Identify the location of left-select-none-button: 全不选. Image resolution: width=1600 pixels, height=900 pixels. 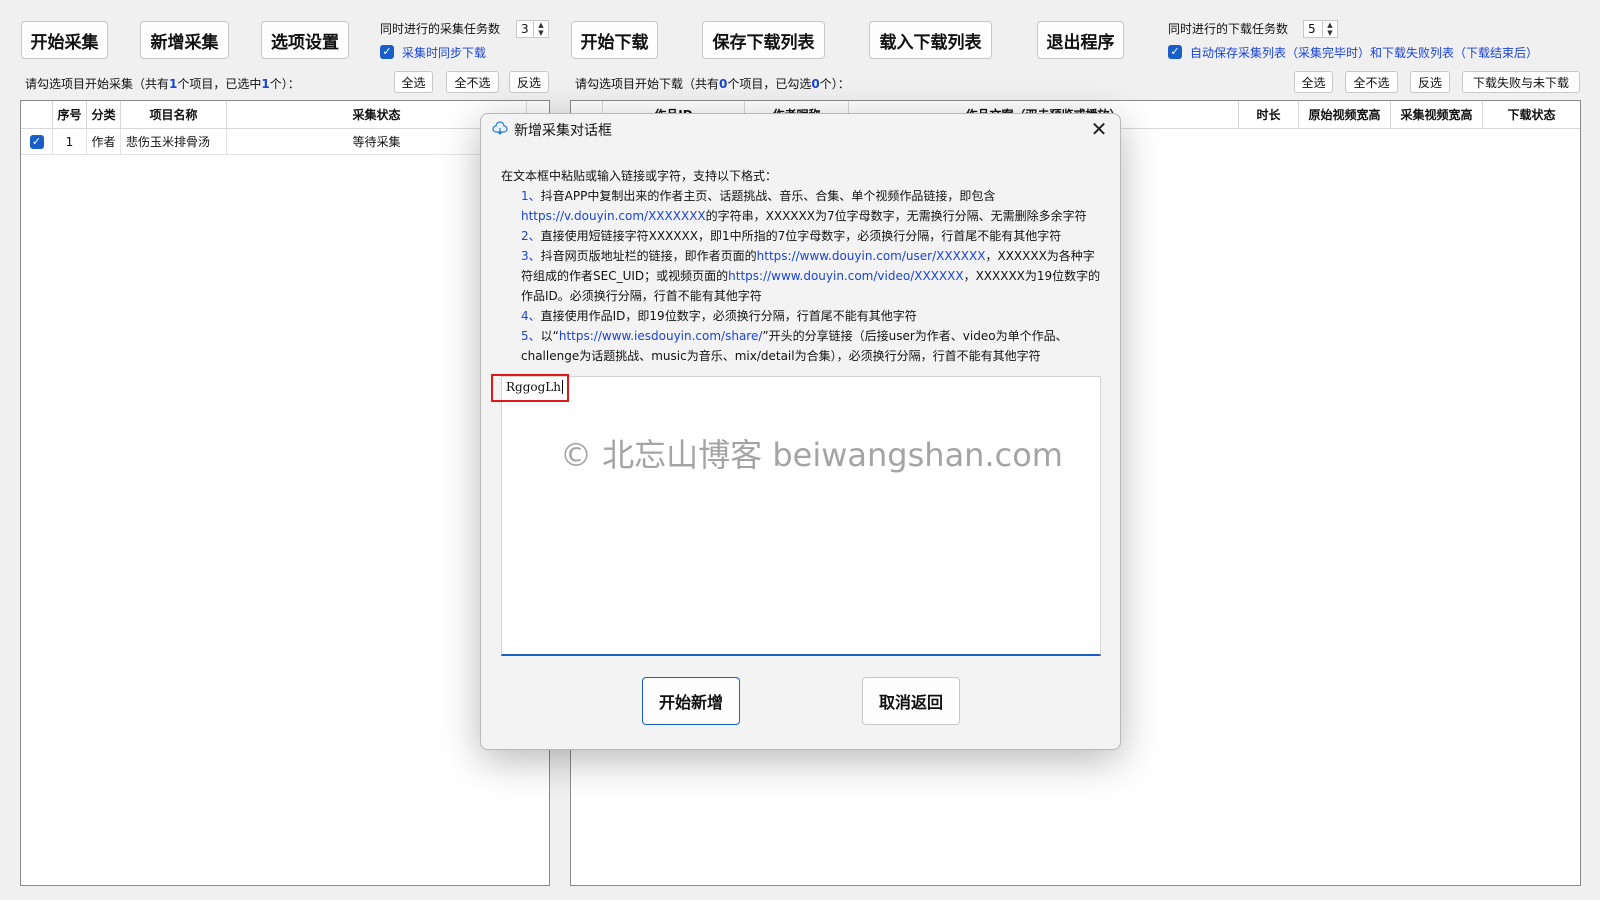
(472, 82).